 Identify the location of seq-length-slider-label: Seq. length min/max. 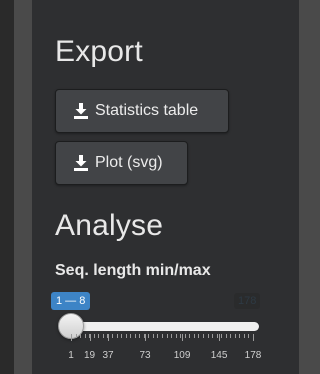
(133, 270).